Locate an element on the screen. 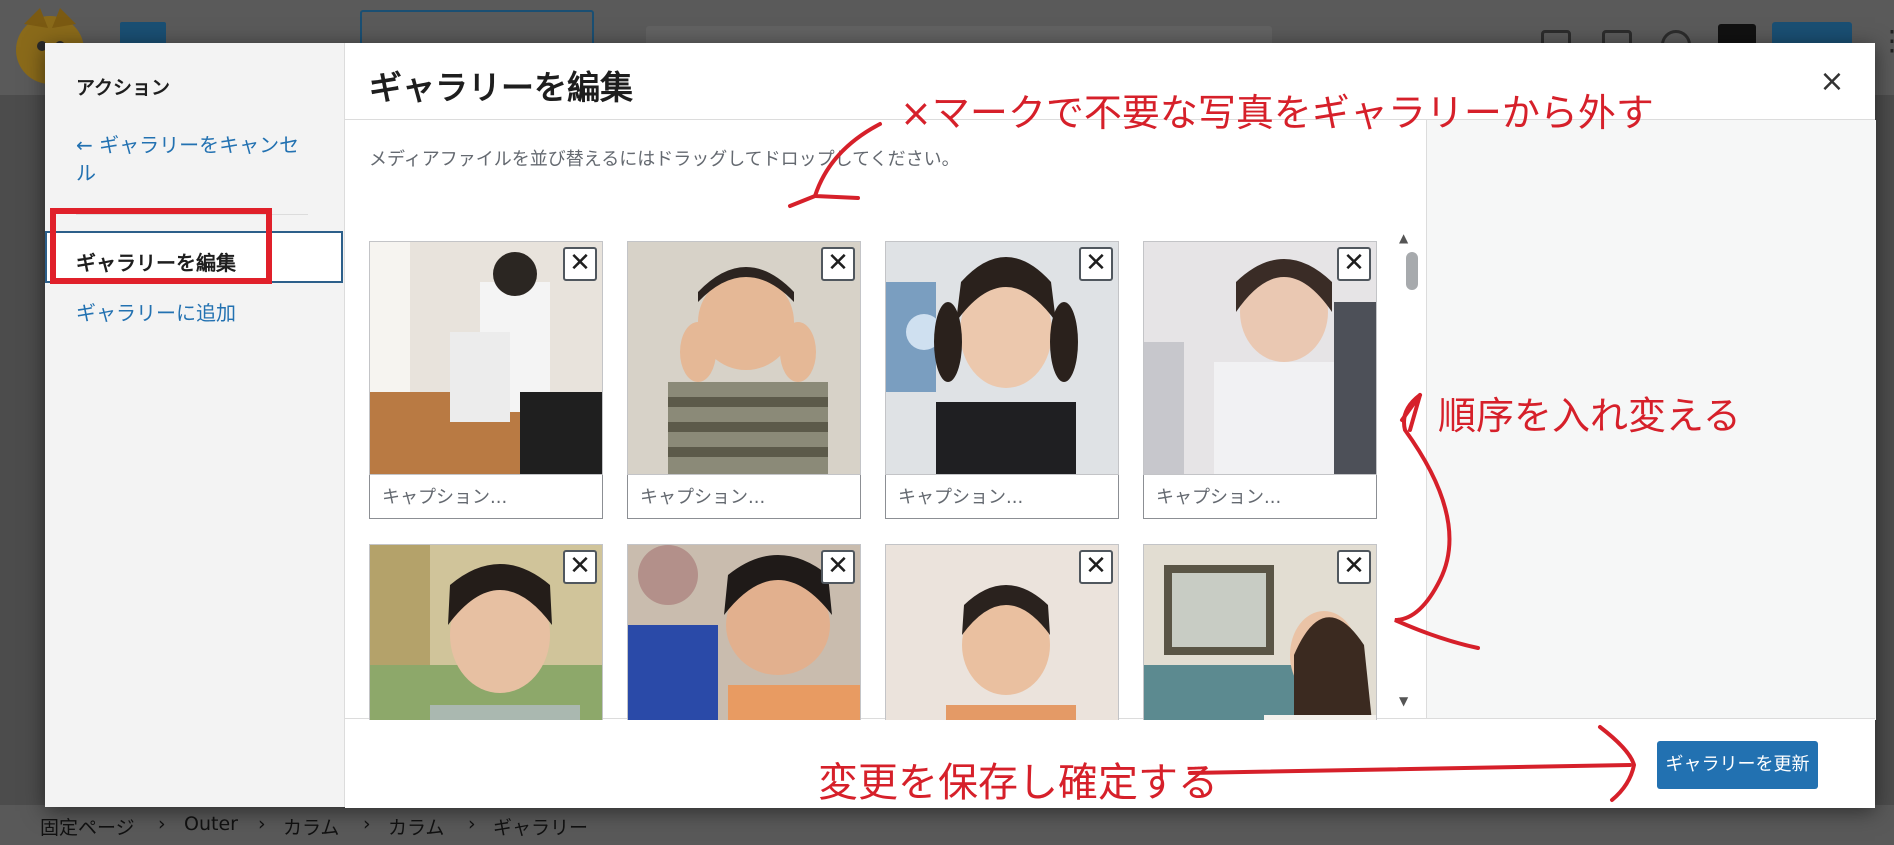 This screenshot has width=1894, height=845. close-icon: × is located at coordinates (1832, 82).